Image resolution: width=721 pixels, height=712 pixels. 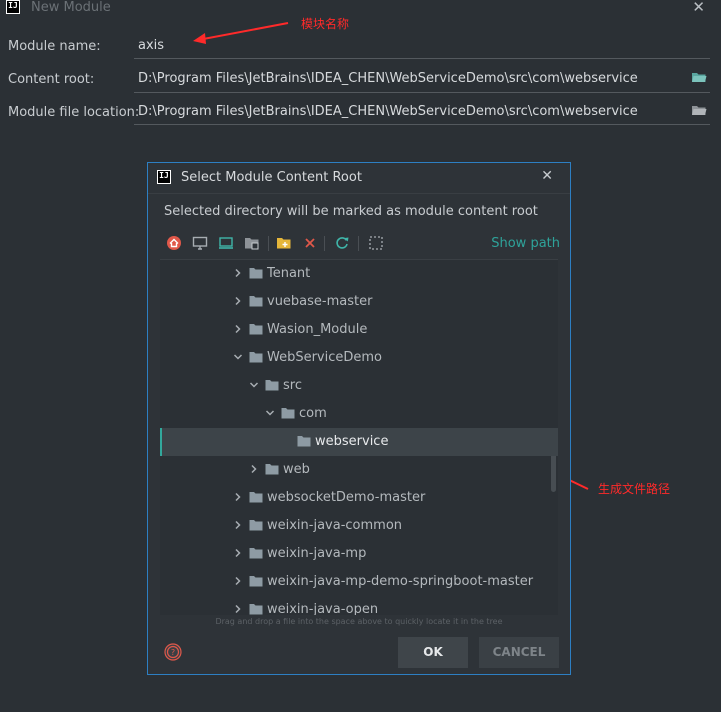 I want to click on tree-row: WebServiceDemo, so click(x=359, y=358).